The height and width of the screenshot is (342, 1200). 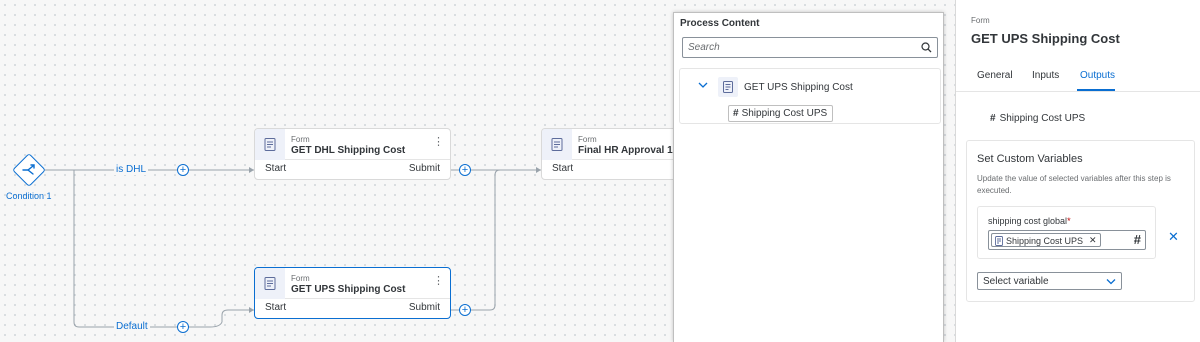 I want to click on field-label: shipping cost global*, so click(x=1029, y=221).